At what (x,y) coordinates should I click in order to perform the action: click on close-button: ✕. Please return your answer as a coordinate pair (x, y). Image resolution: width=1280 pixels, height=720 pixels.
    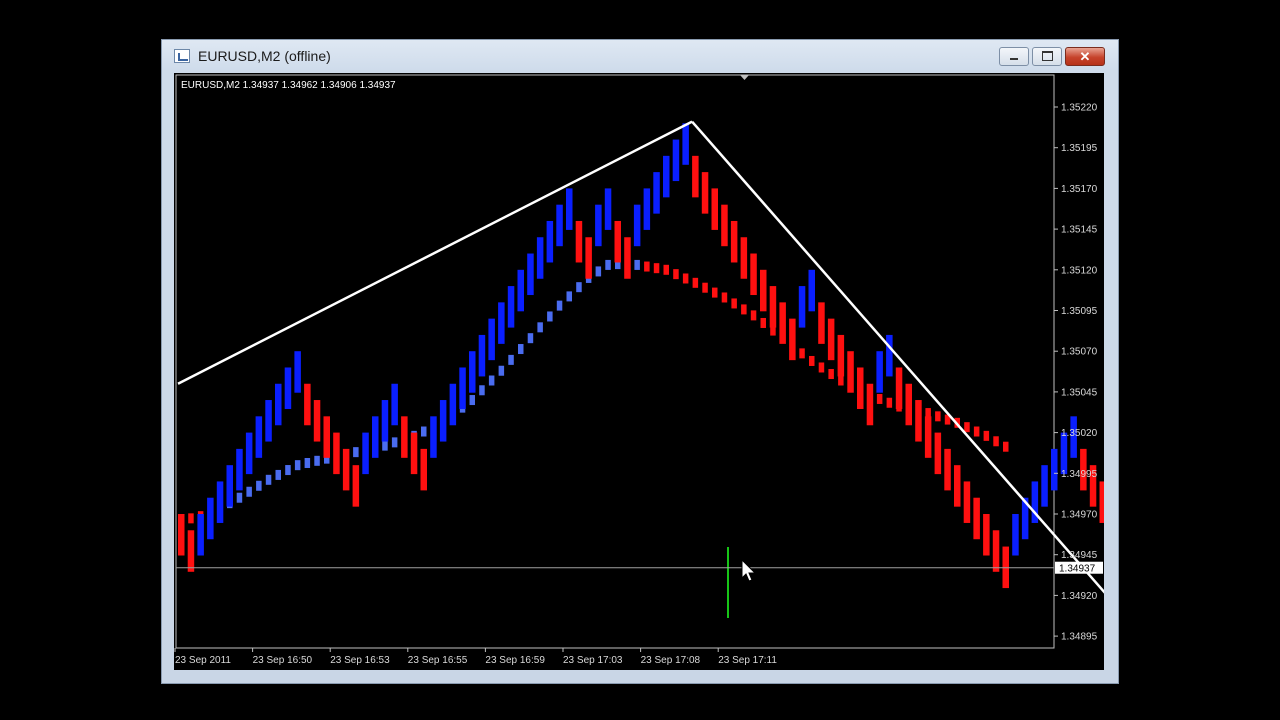
    Looking at the image, I should click on (1085, 56).